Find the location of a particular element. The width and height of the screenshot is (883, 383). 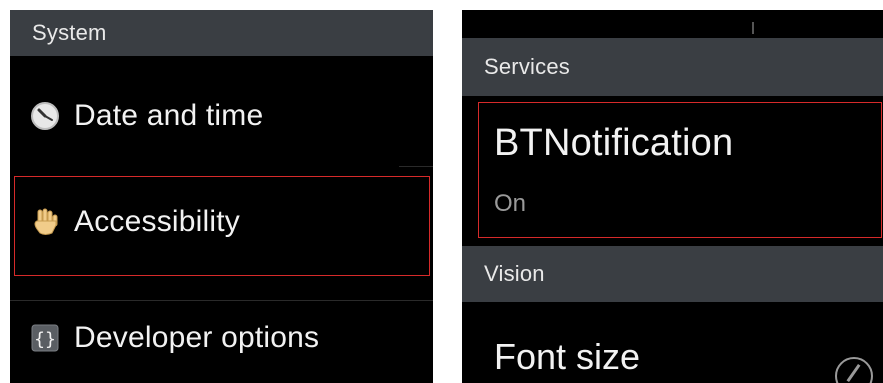

chevron-icon is located at coordinates (854, 370).